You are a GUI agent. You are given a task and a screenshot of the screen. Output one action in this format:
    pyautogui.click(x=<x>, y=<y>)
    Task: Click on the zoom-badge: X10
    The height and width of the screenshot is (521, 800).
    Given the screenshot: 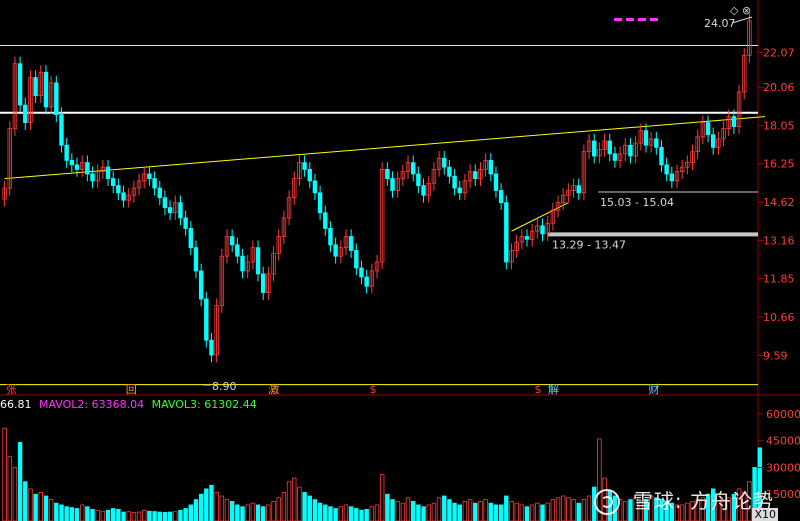 What is the action you would take?
    pyautogui.click(x=765, y=514)
    